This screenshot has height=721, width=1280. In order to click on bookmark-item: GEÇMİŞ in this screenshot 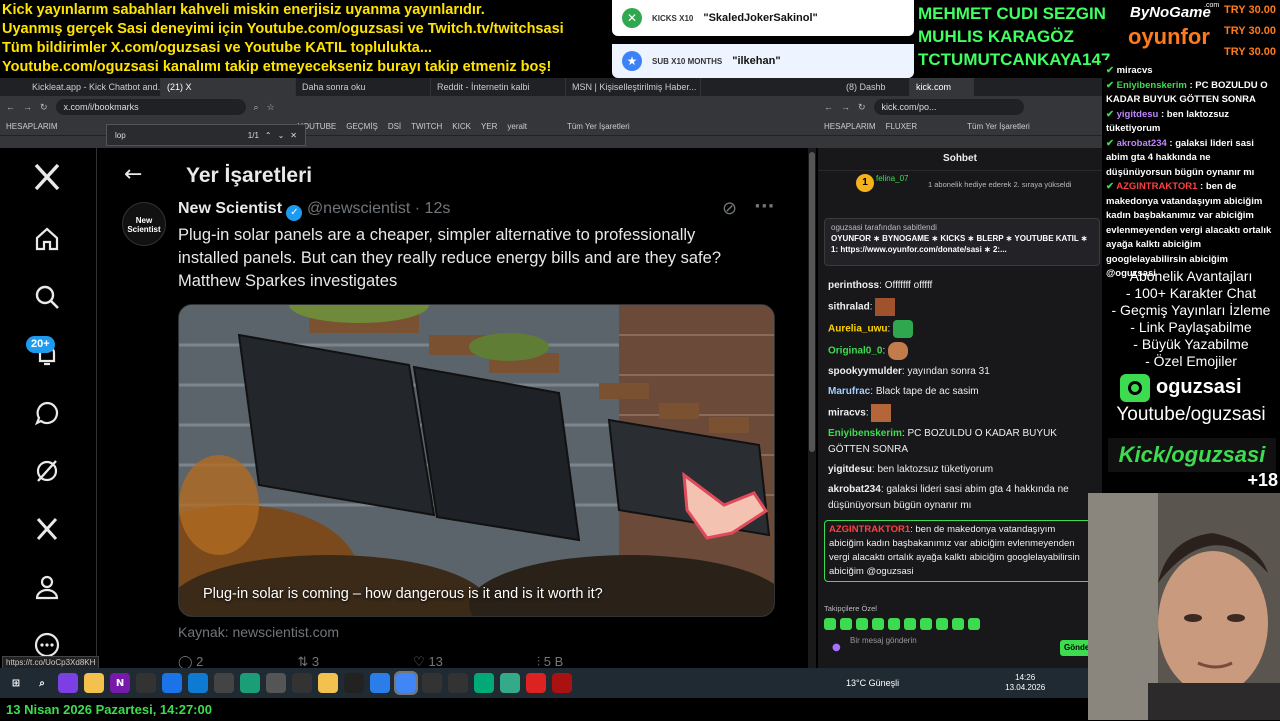, I will do `click(362, 126)`.